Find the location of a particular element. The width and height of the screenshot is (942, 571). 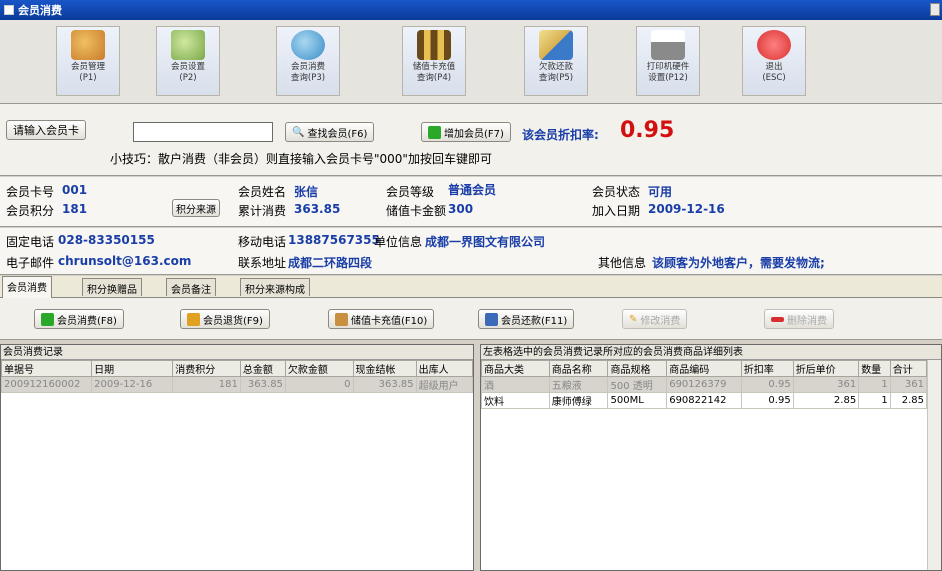

col-header: 日期 is located at coordinates (132, 368).